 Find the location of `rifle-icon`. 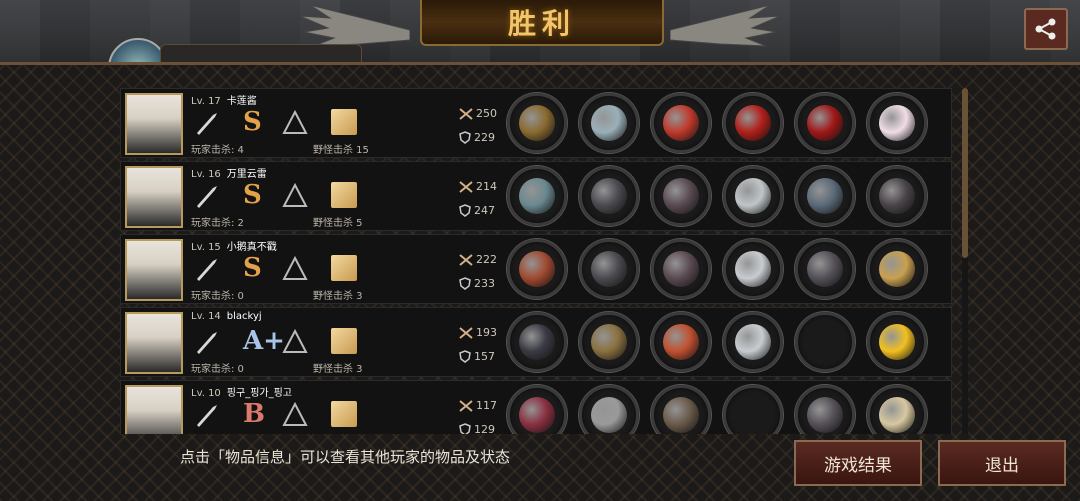

rifle-icon is located at coordinates (537, 196).